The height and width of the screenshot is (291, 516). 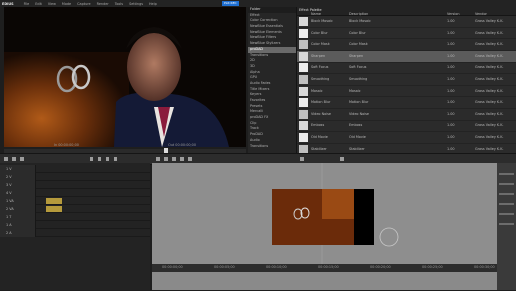 What do you see at coordinates (342, 159) in the screenshot?
I see `zoom-icon` at bounding box center [342, 159].